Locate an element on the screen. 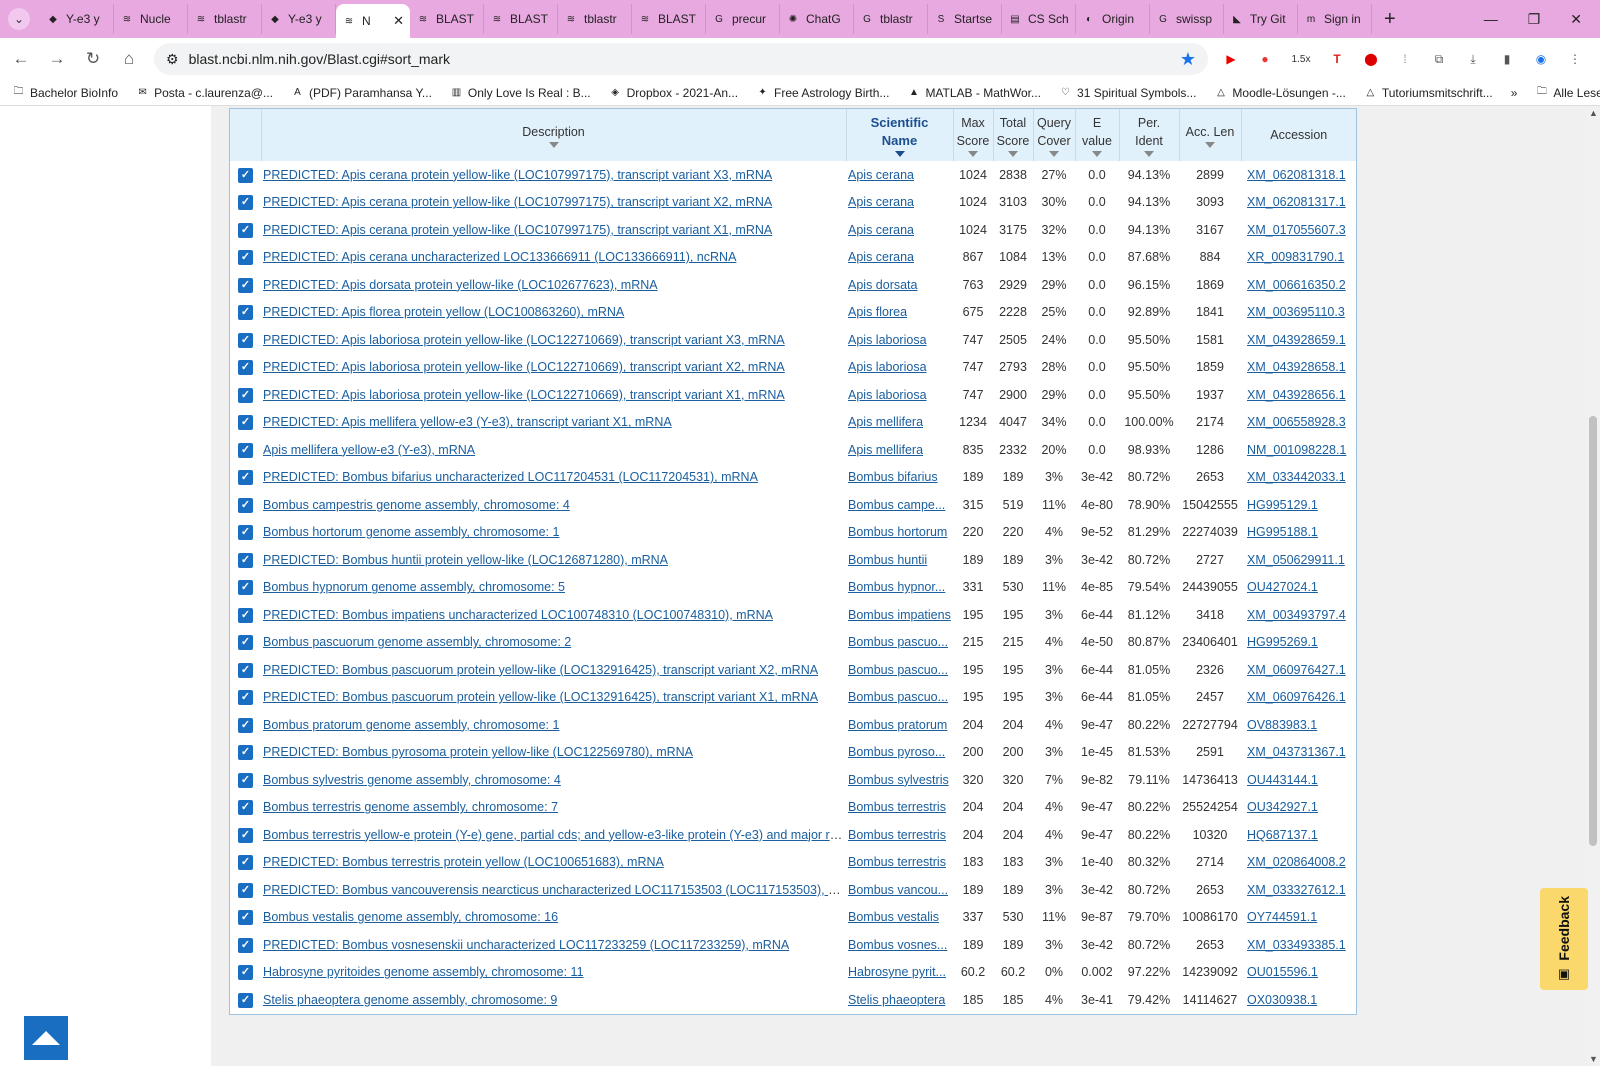 This screenshot has height=1066, width=1600. scroll-down-icon: ▼ is located at coordinates (1593, 1059).